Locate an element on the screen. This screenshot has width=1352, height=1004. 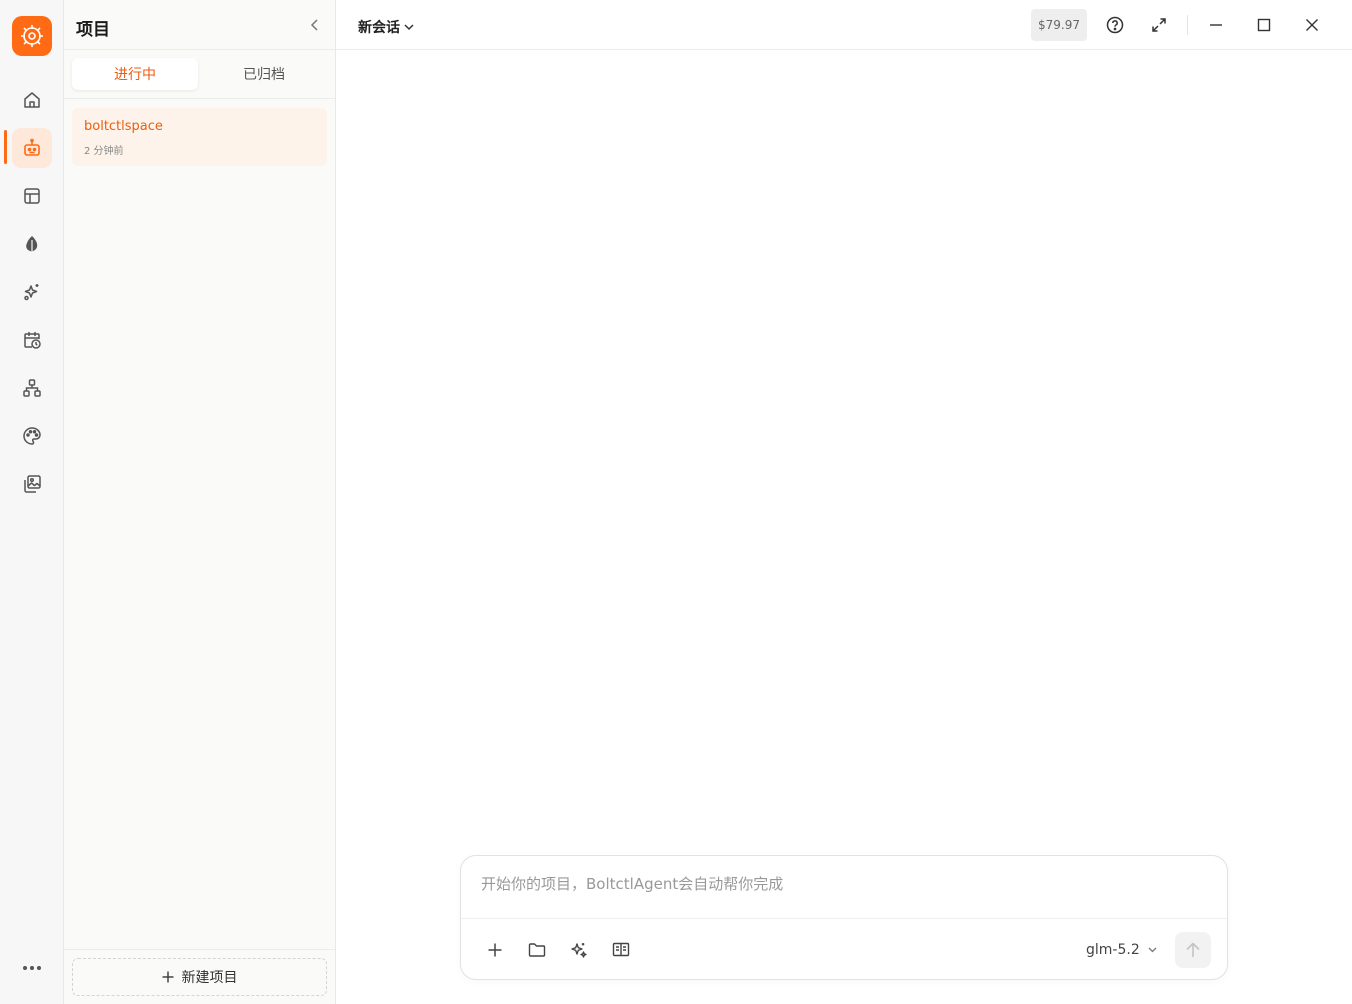
top-bar: 新会话 $79.97 is located at coordinates (844, 25).